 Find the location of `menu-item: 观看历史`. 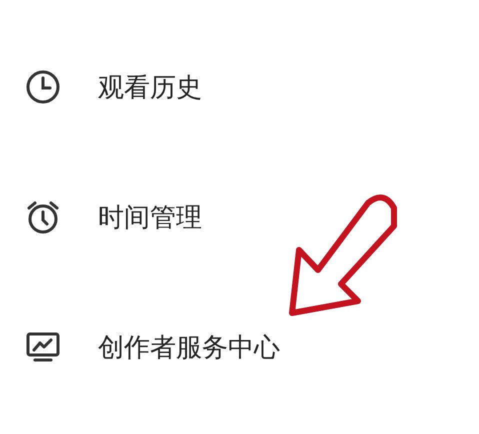

menu-item: 观看历史 is located at coordinates (150, 87).